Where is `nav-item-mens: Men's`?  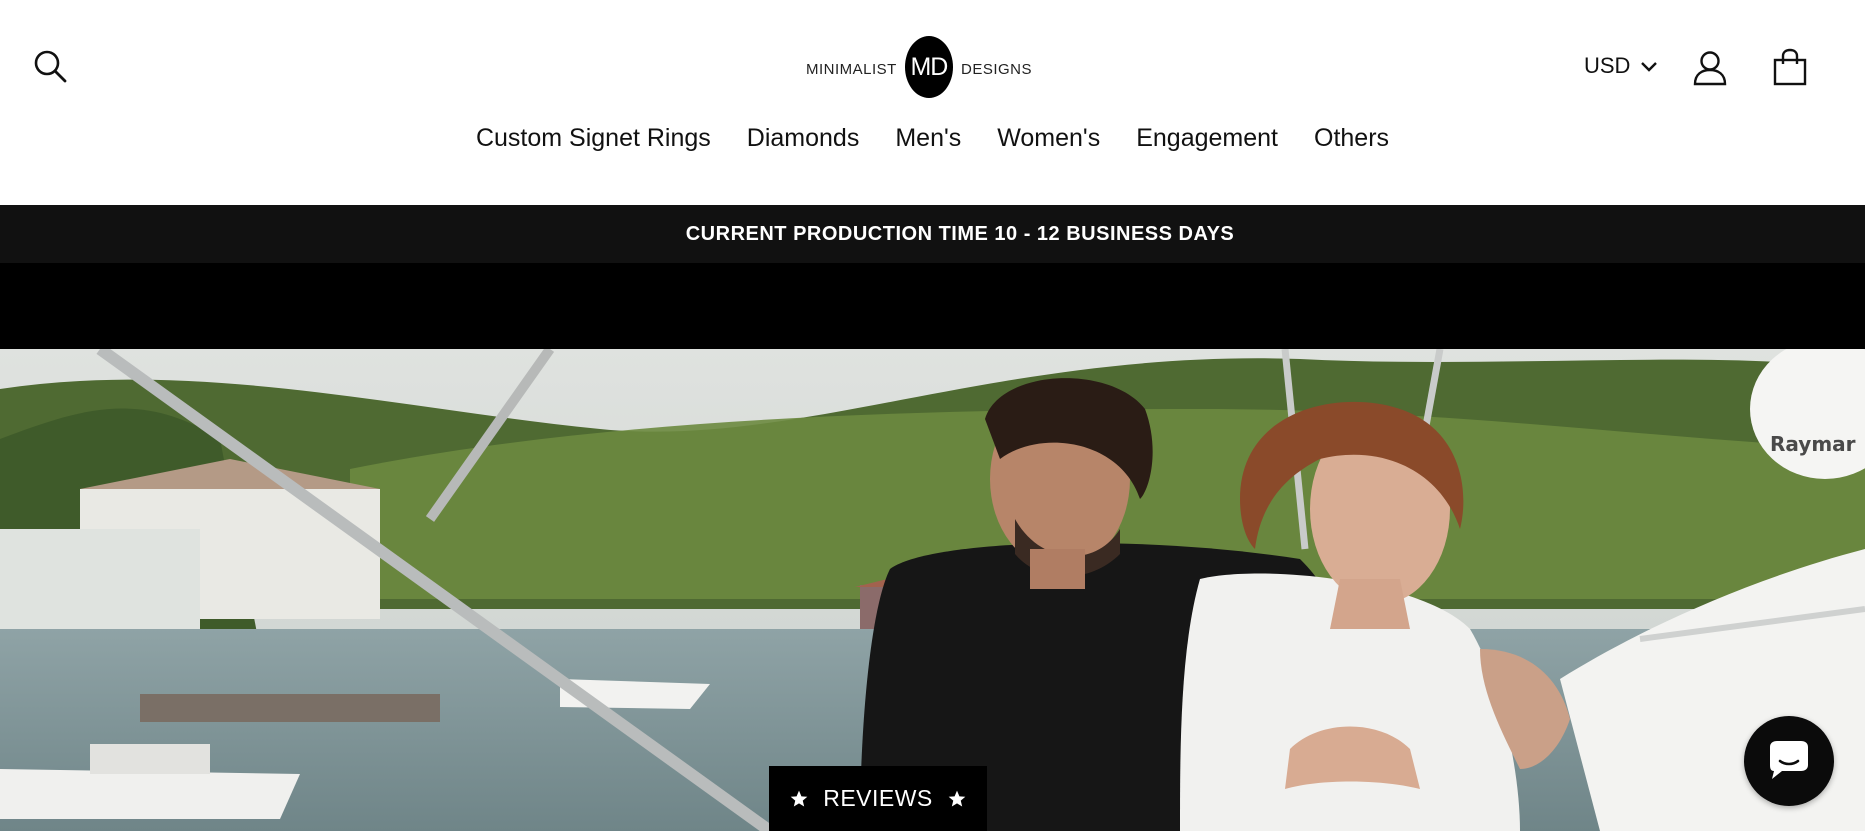 nav-item-mens: Men's is located at coordinates (928, 138).